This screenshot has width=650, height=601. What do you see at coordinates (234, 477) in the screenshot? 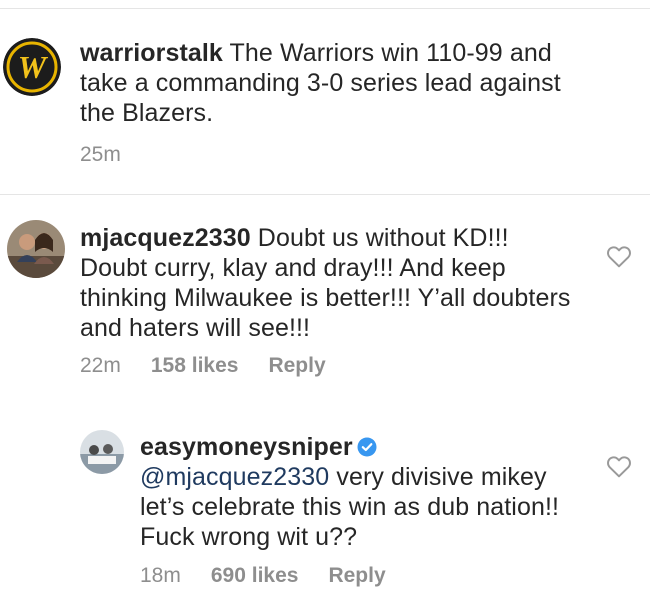
I see `reply-mention: @mjacquez2330` at bounding box center [234, 477].